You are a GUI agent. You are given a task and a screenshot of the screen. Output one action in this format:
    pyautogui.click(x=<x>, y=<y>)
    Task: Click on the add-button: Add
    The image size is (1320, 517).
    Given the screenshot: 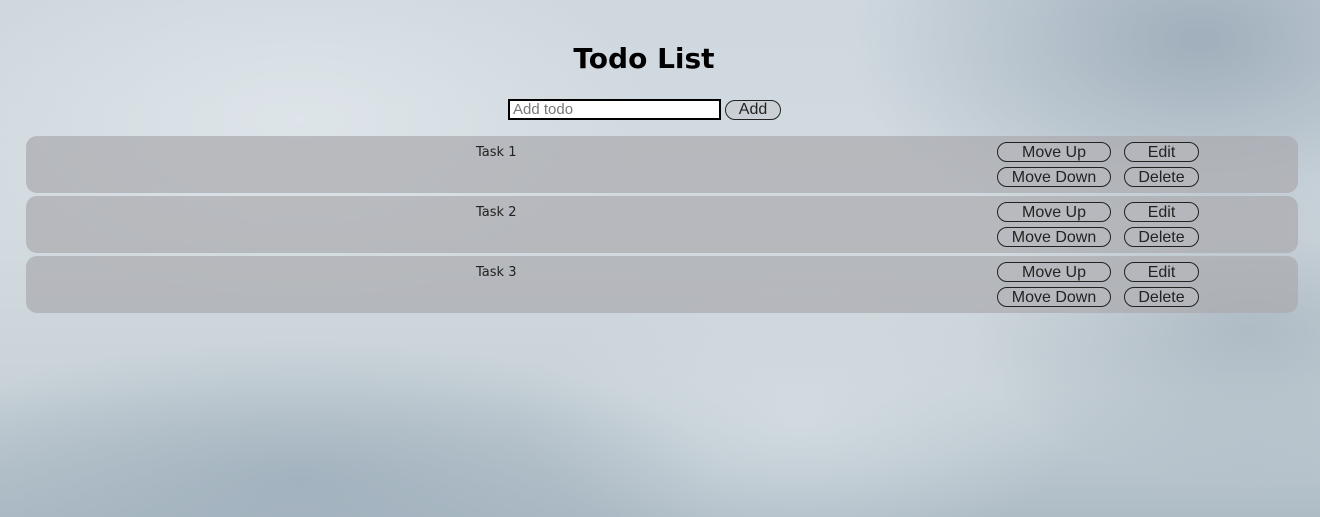 What is the action you would take?
    pyautogui.click(x=753, y=109)
    